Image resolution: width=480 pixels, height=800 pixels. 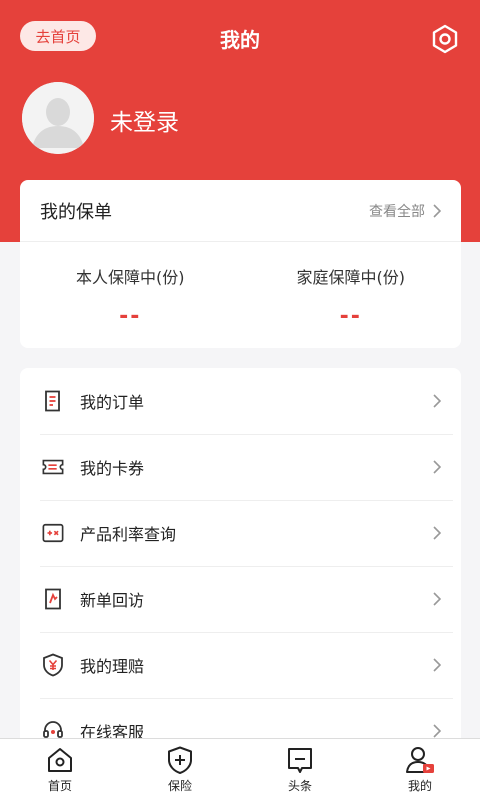 What do you see at coordinates (300, 760) in the screenshot?
I see `headline-icon` at bounding box center [300, 760].